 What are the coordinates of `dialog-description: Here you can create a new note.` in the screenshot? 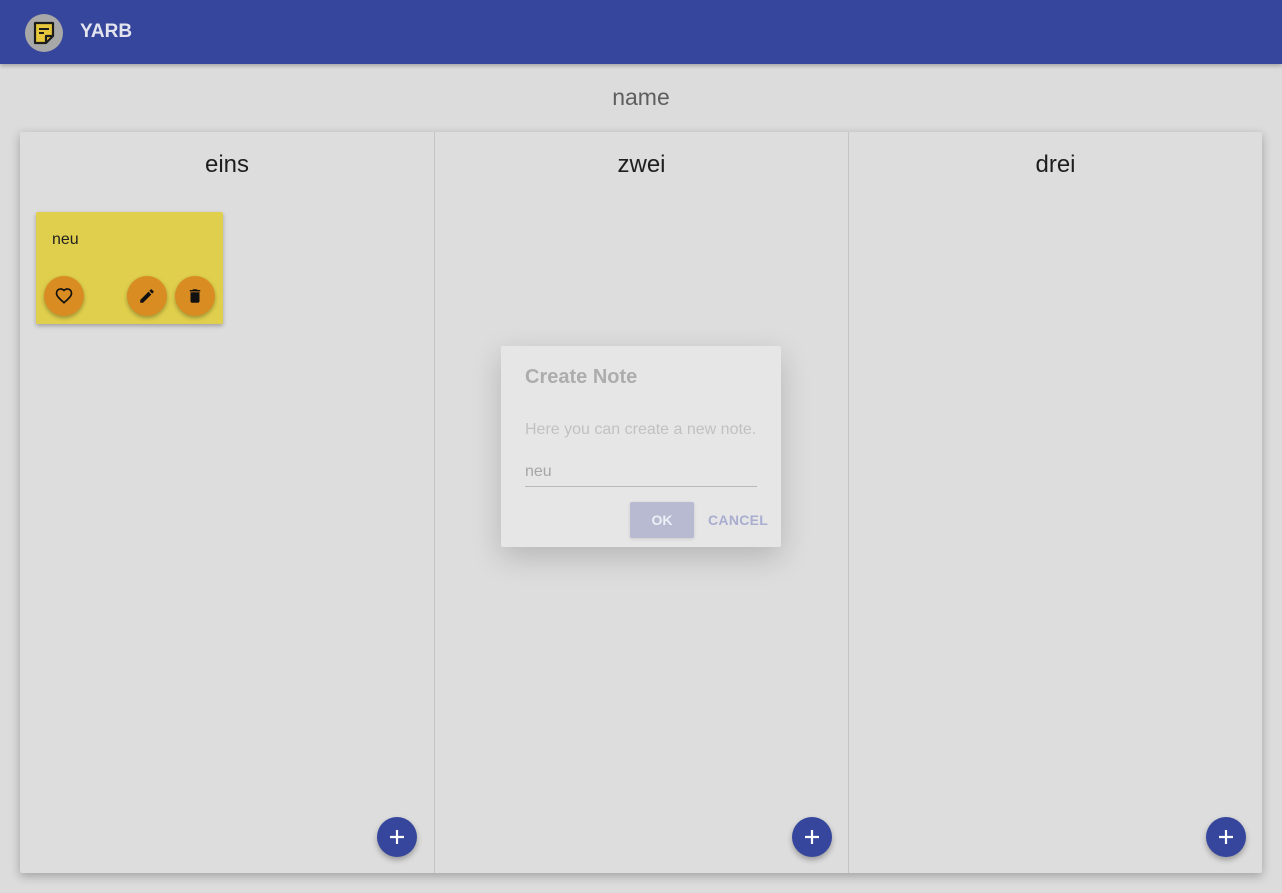 It's located at (641, 429).